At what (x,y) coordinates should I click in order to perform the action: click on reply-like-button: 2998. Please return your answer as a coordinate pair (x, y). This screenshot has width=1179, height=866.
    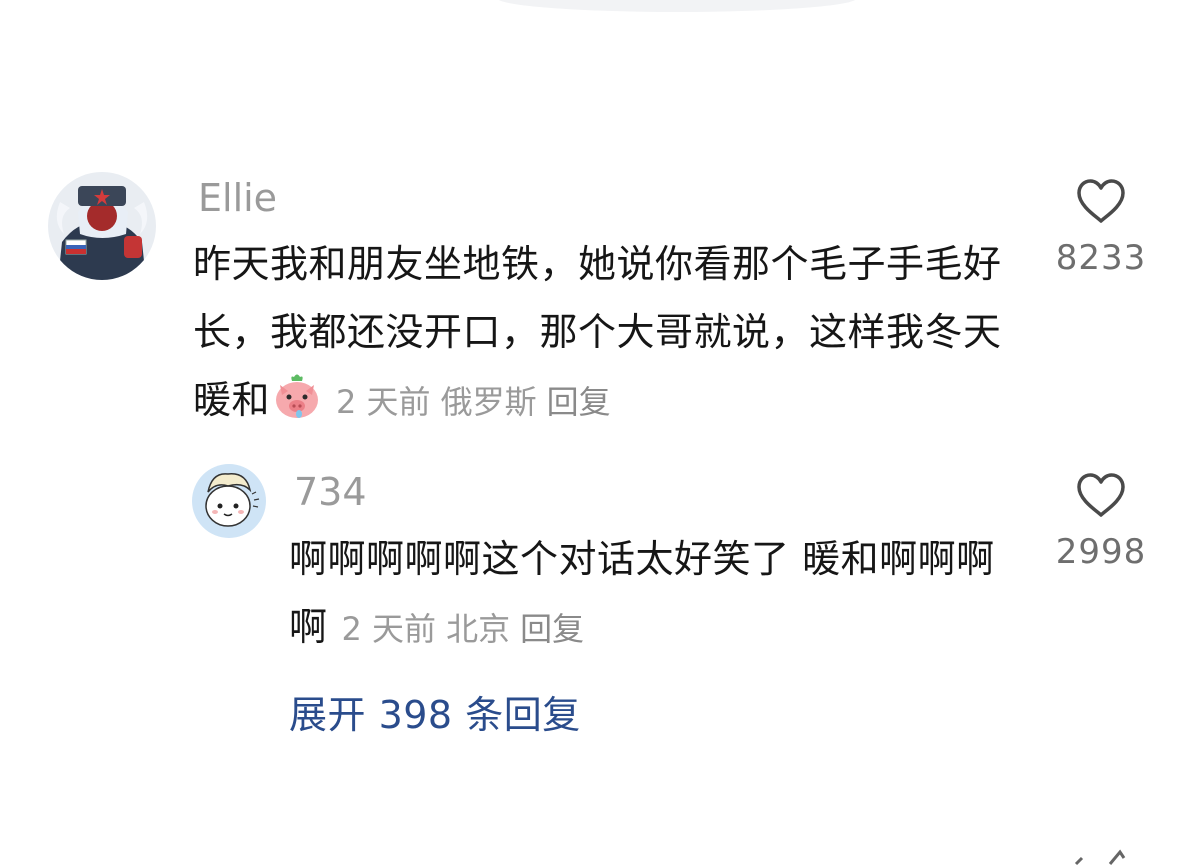
    Looking at the image, I should click on (1101, 522).